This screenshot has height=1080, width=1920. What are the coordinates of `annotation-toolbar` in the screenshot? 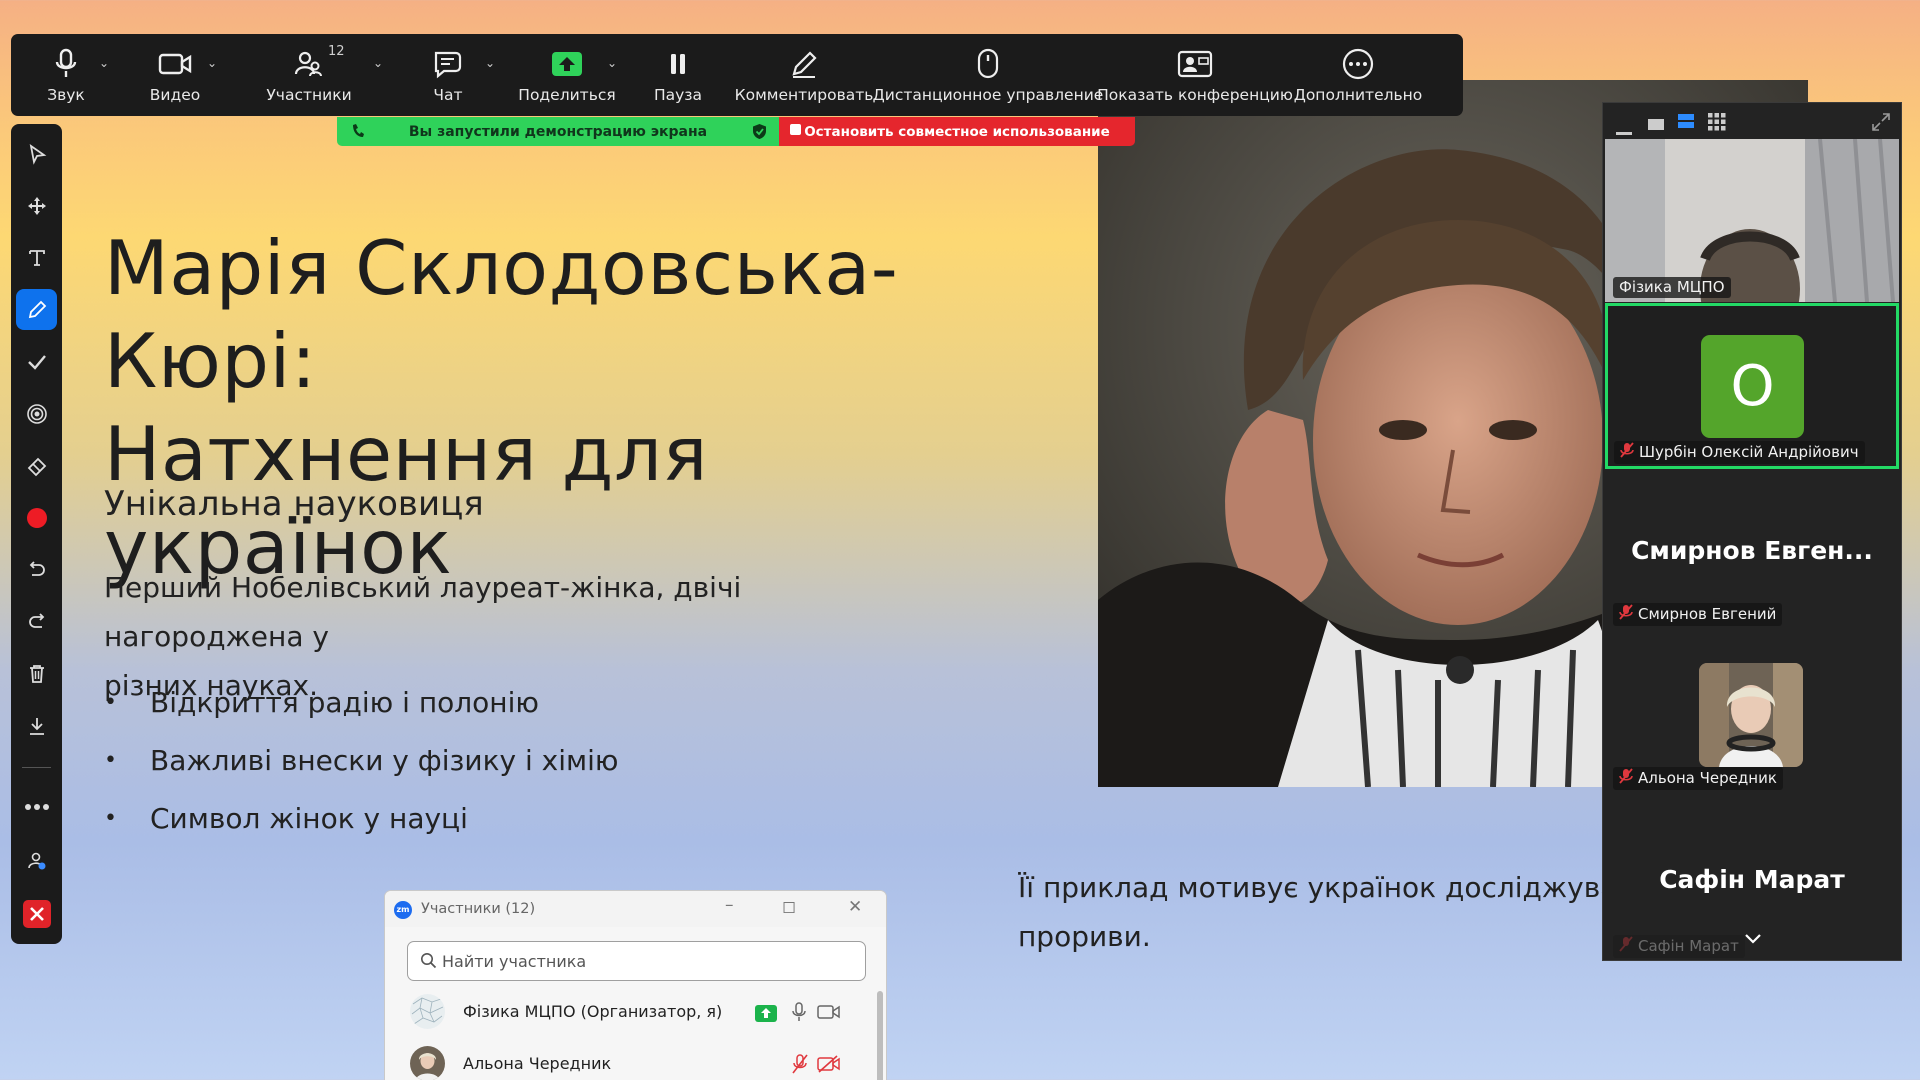 It's located at (36, 534).